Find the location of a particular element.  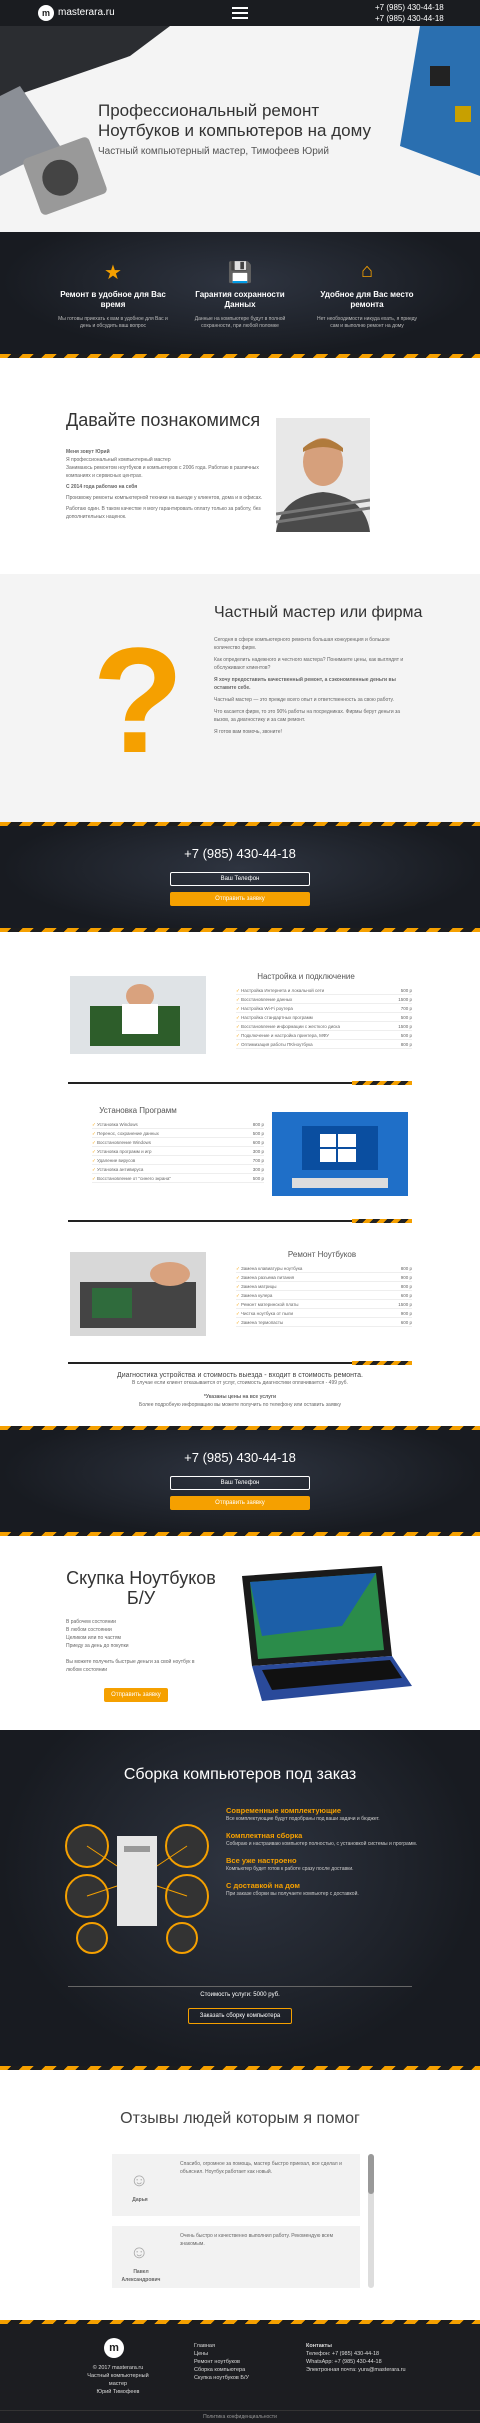

price-row: Замена разъема питания 900 р is located at coordinates (324, 1277).